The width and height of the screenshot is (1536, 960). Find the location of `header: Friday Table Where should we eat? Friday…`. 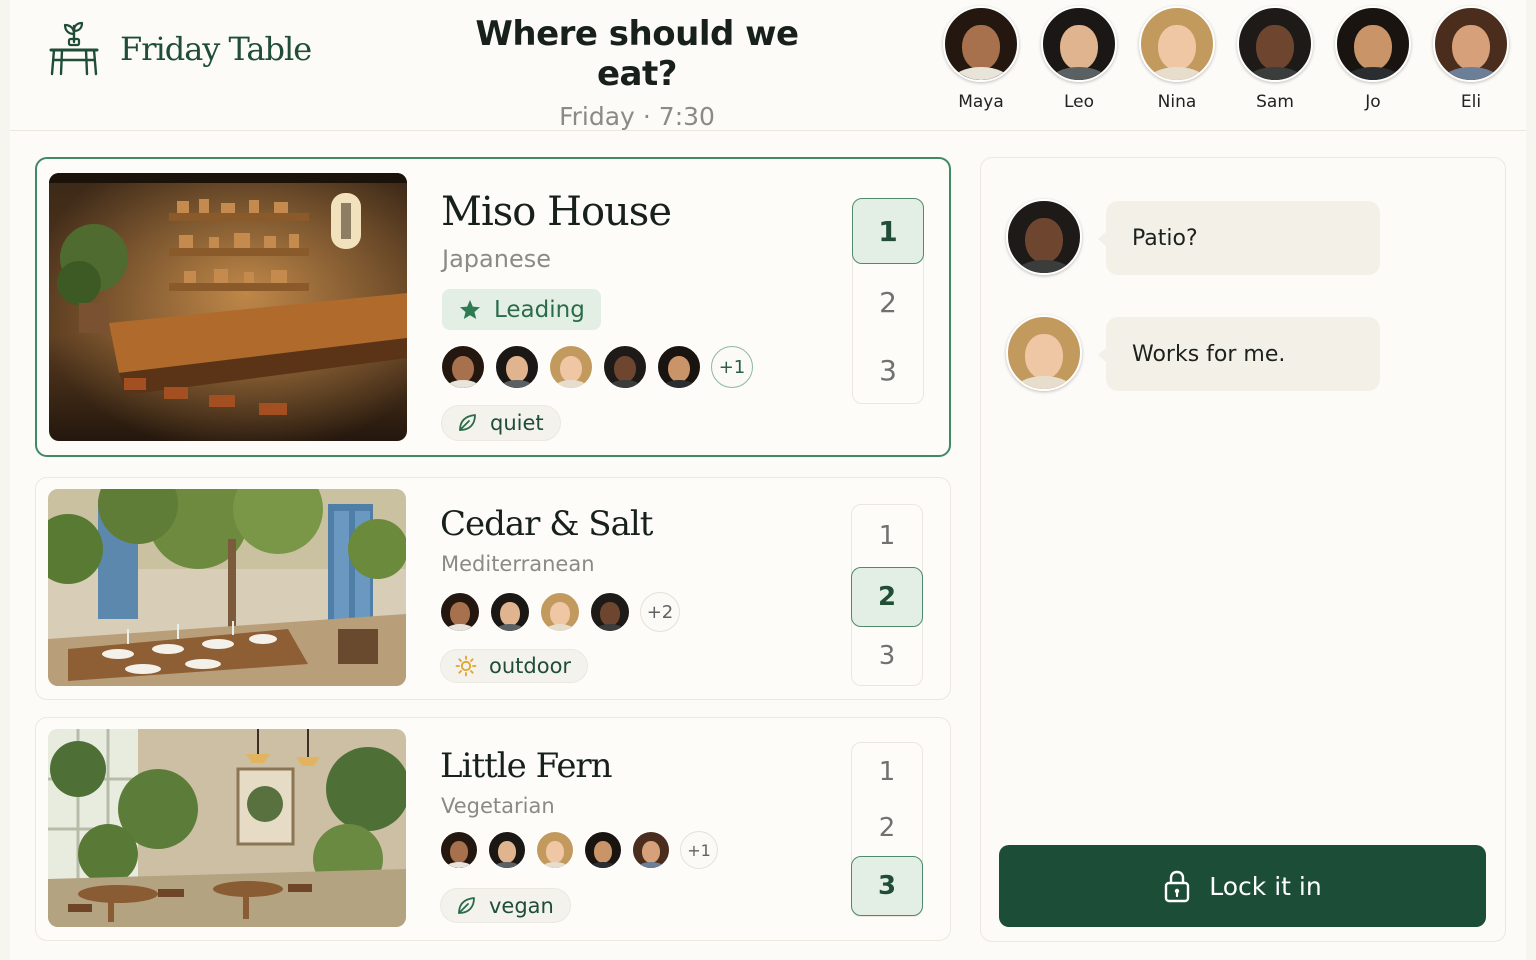

header: Friday Table Where should we eat? Friday… is located at coordinates (768, 65).